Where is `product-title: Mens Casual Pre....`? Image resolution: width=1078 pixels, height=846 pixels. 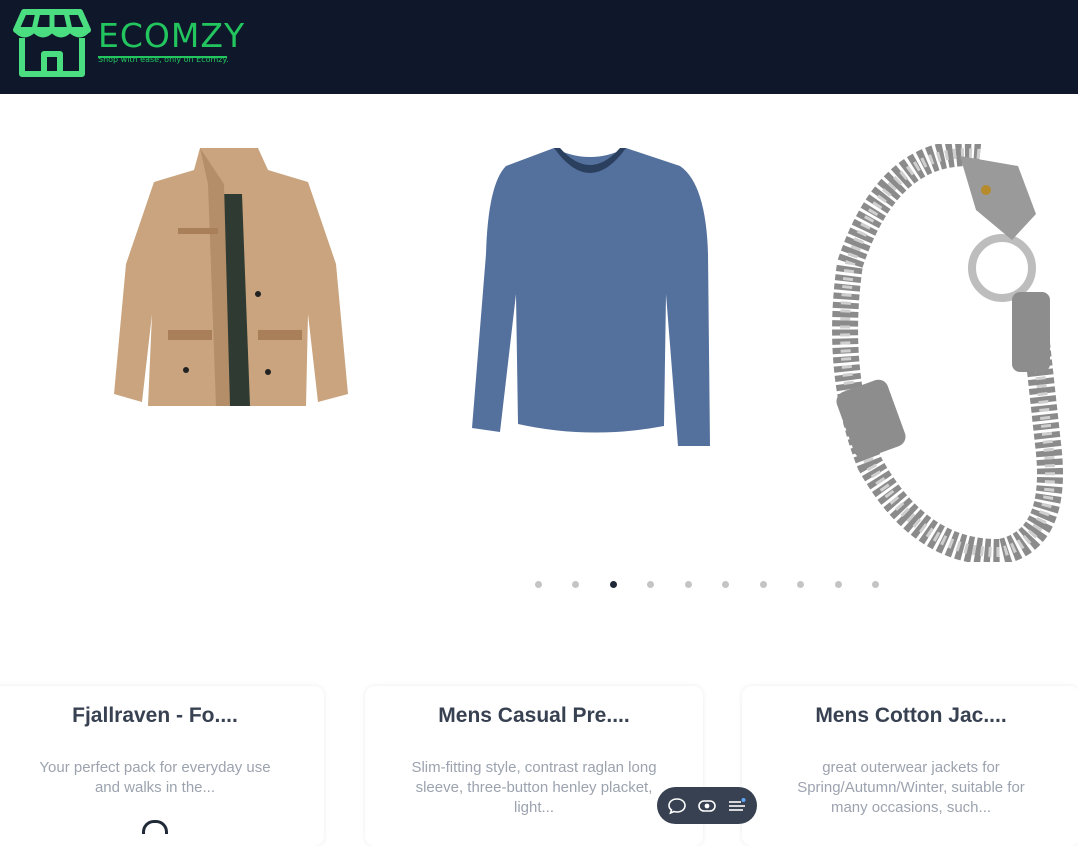
product-title: Mens Casual Pre.... is located at coordinates (534, 715).